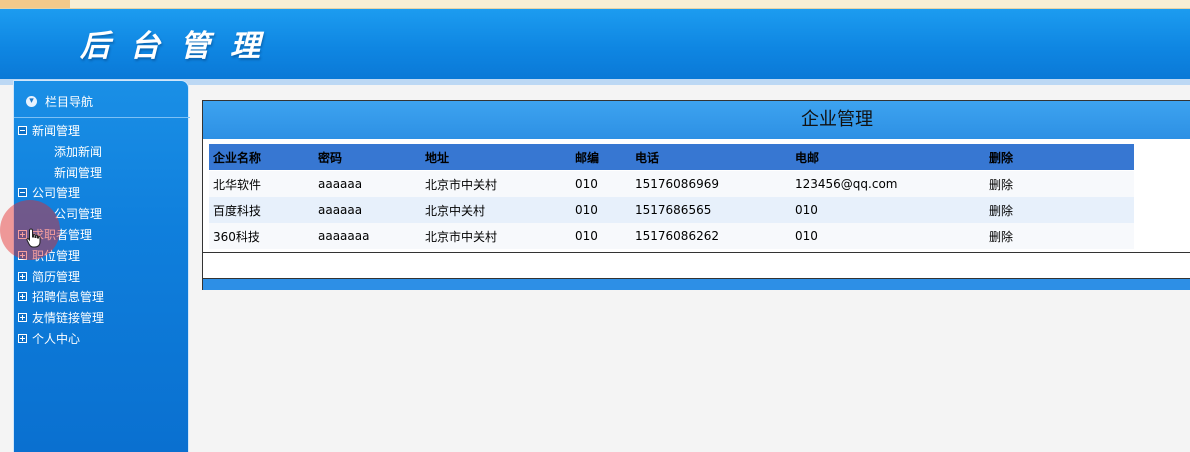  I want to click on cell-address: 北京中关村, so click(496, 210).